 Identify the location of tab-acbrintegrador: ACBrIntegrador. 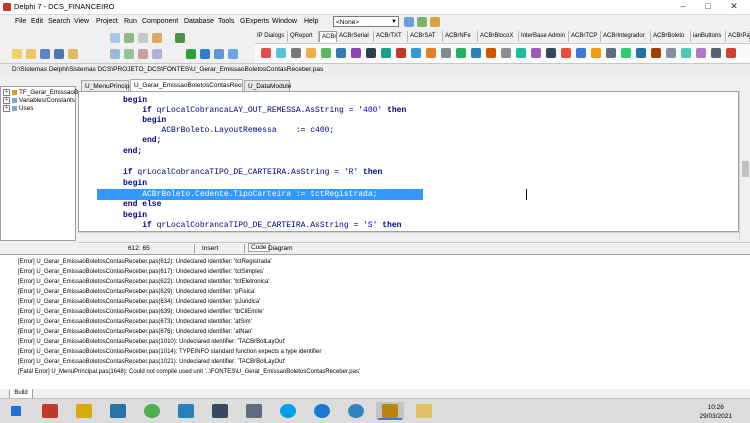
(626, 36).